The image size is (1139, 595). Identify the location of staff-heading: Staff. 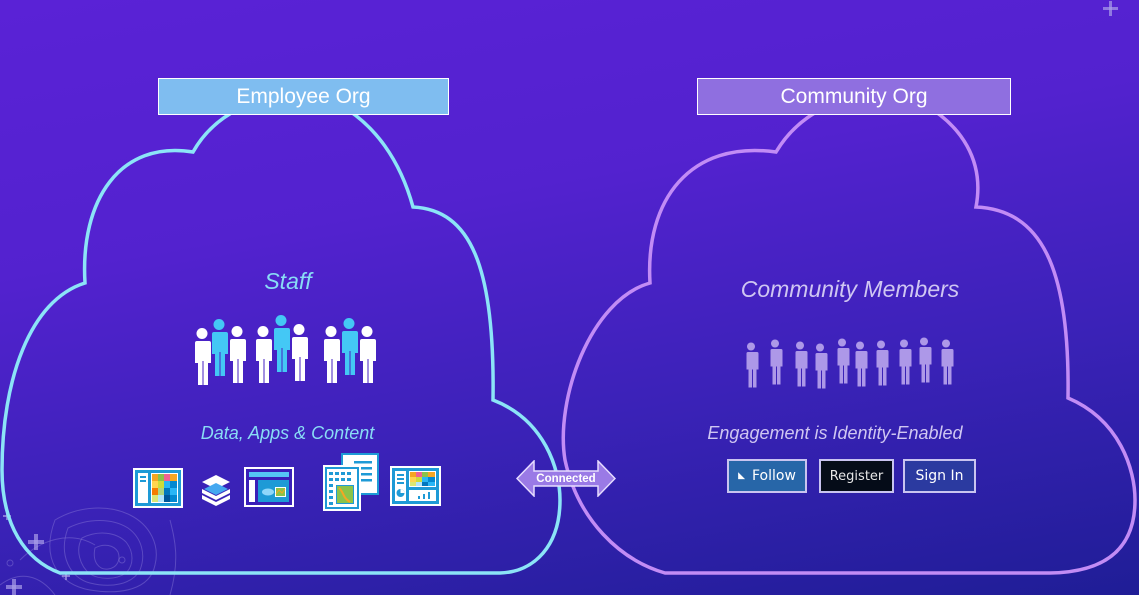
(288, 281).